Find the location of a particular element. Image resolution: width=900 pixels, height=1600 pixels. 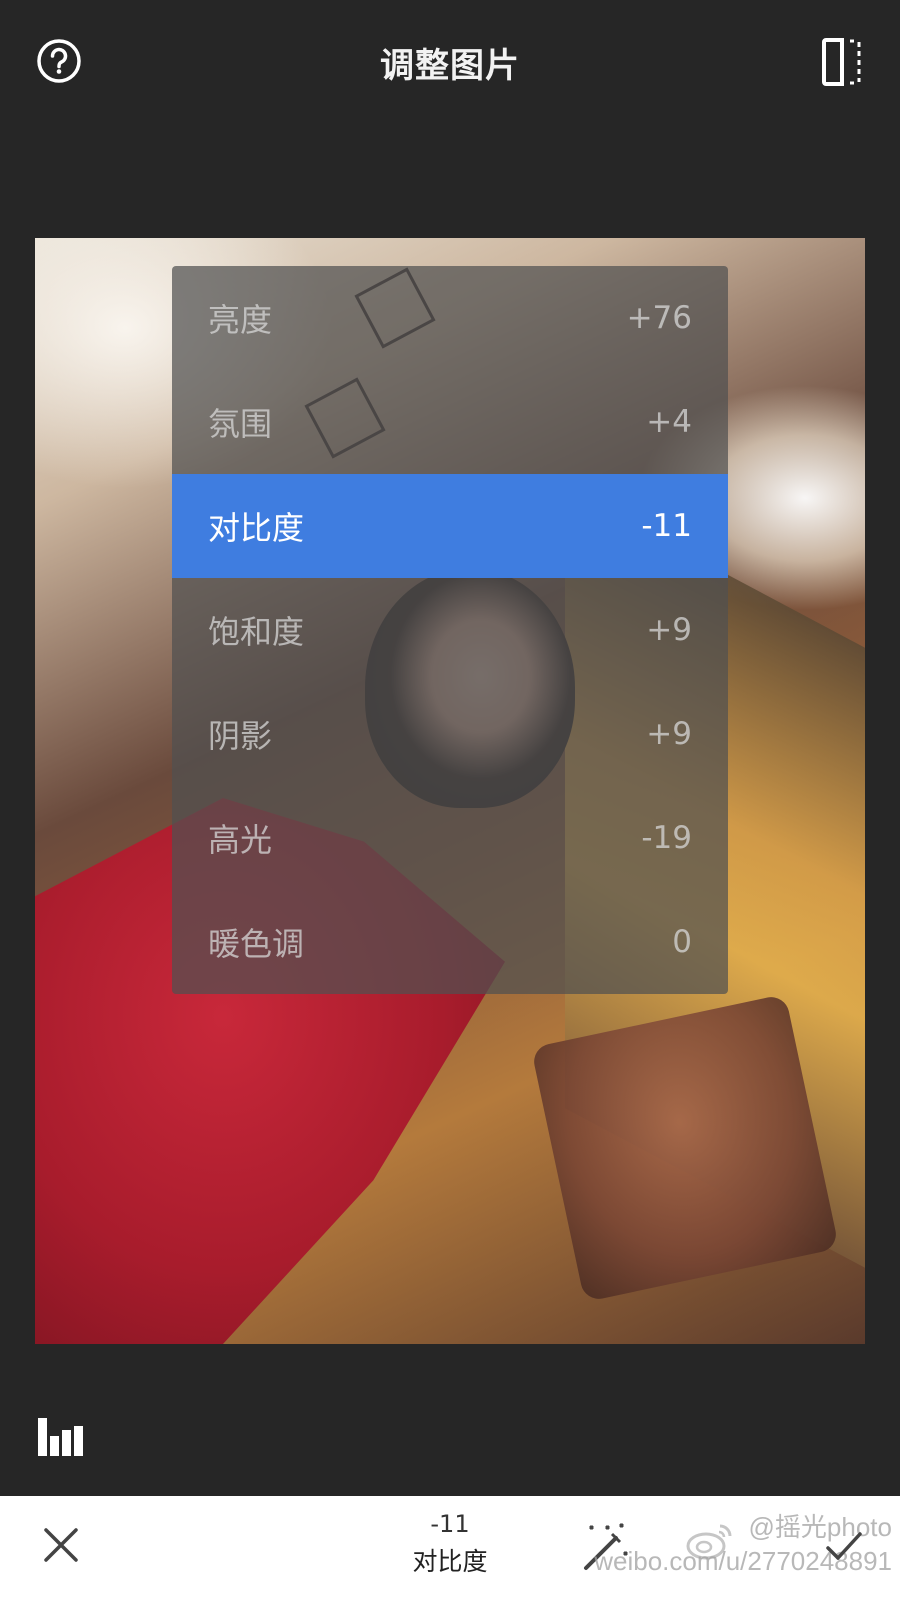

top-bar: 调整图片 is located at coordinates (450, 62).